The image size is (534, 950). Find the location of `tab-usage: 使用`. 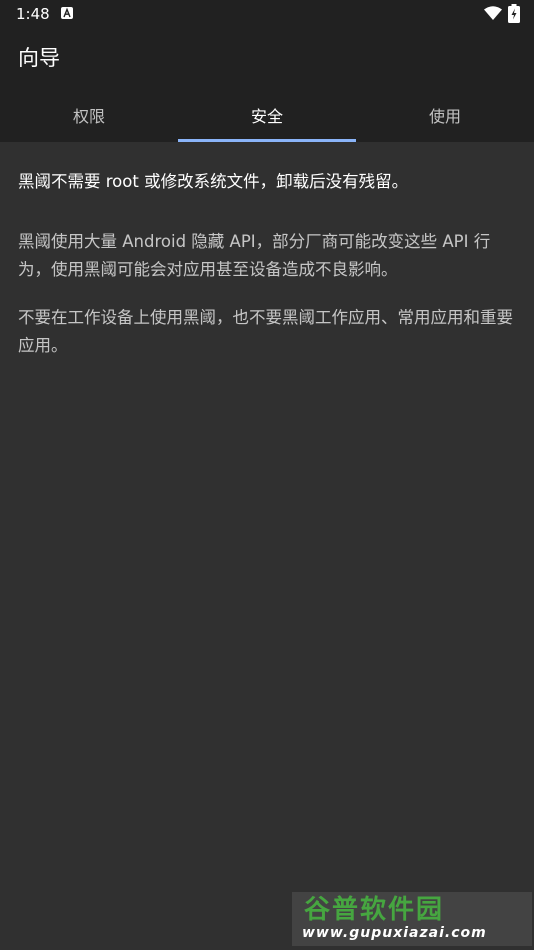

tab-usage: 使用 is located at coordinates (445, 120).